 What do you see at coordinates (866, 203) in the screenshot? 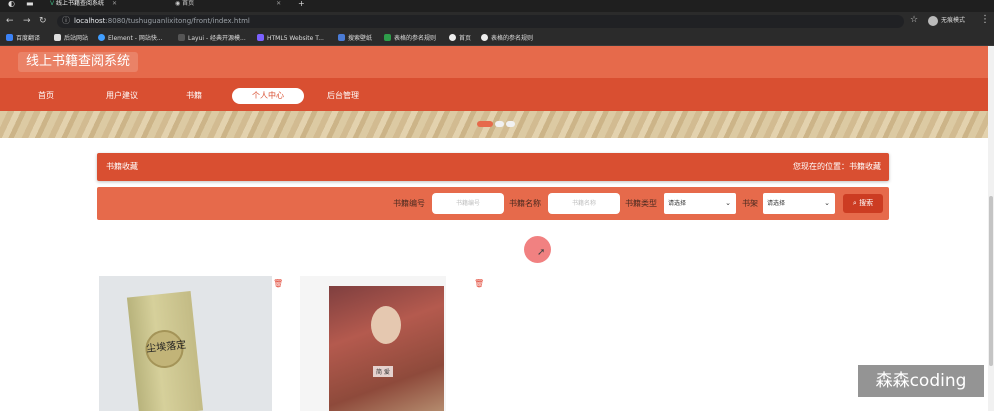
I see `search-button-label: 搜索` at bounding box center [866, 203].